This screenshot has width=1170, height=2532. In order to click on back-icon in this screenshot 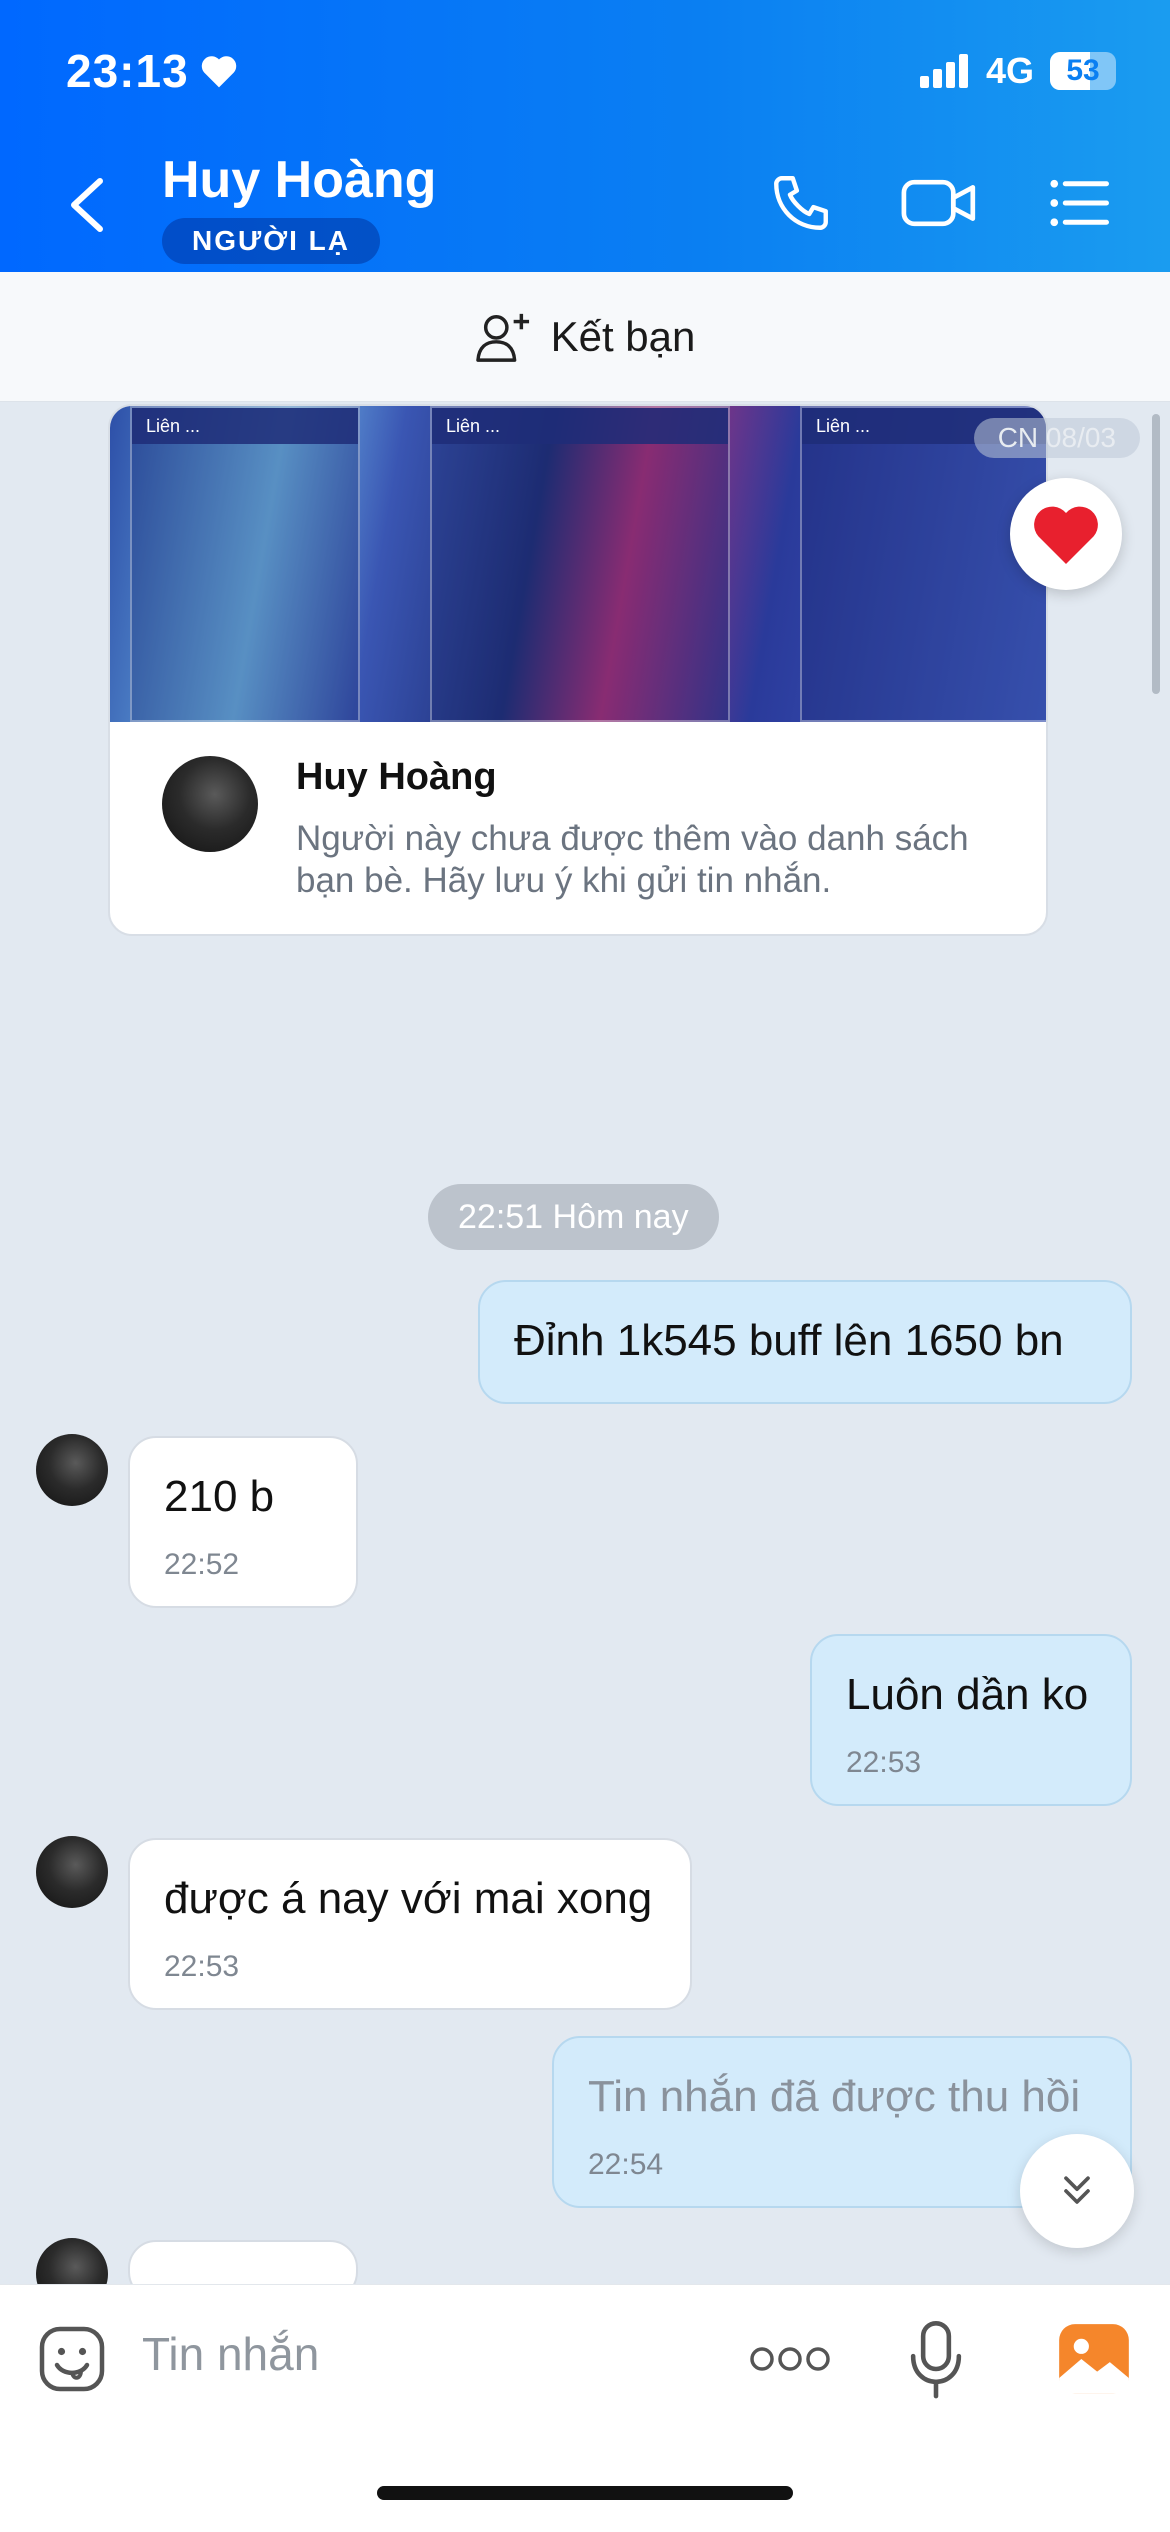, I will do `click(87, 205)`.